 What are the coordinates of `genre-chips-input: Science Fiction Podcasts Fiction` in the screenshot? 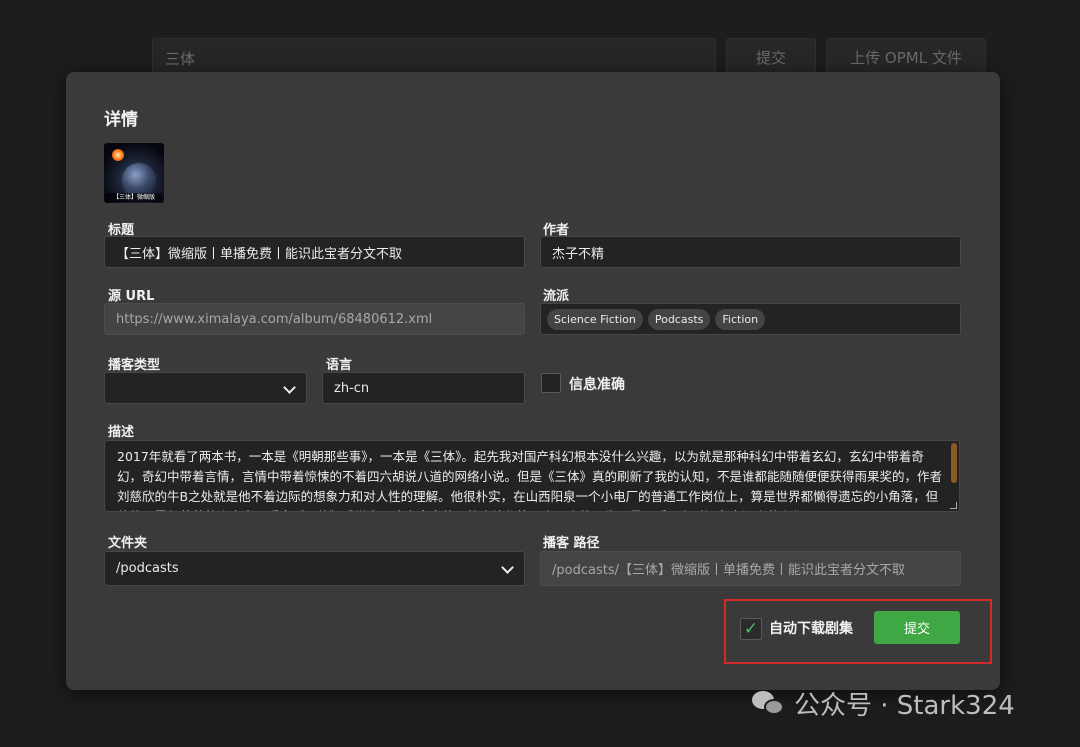 It's located at (750, 319).